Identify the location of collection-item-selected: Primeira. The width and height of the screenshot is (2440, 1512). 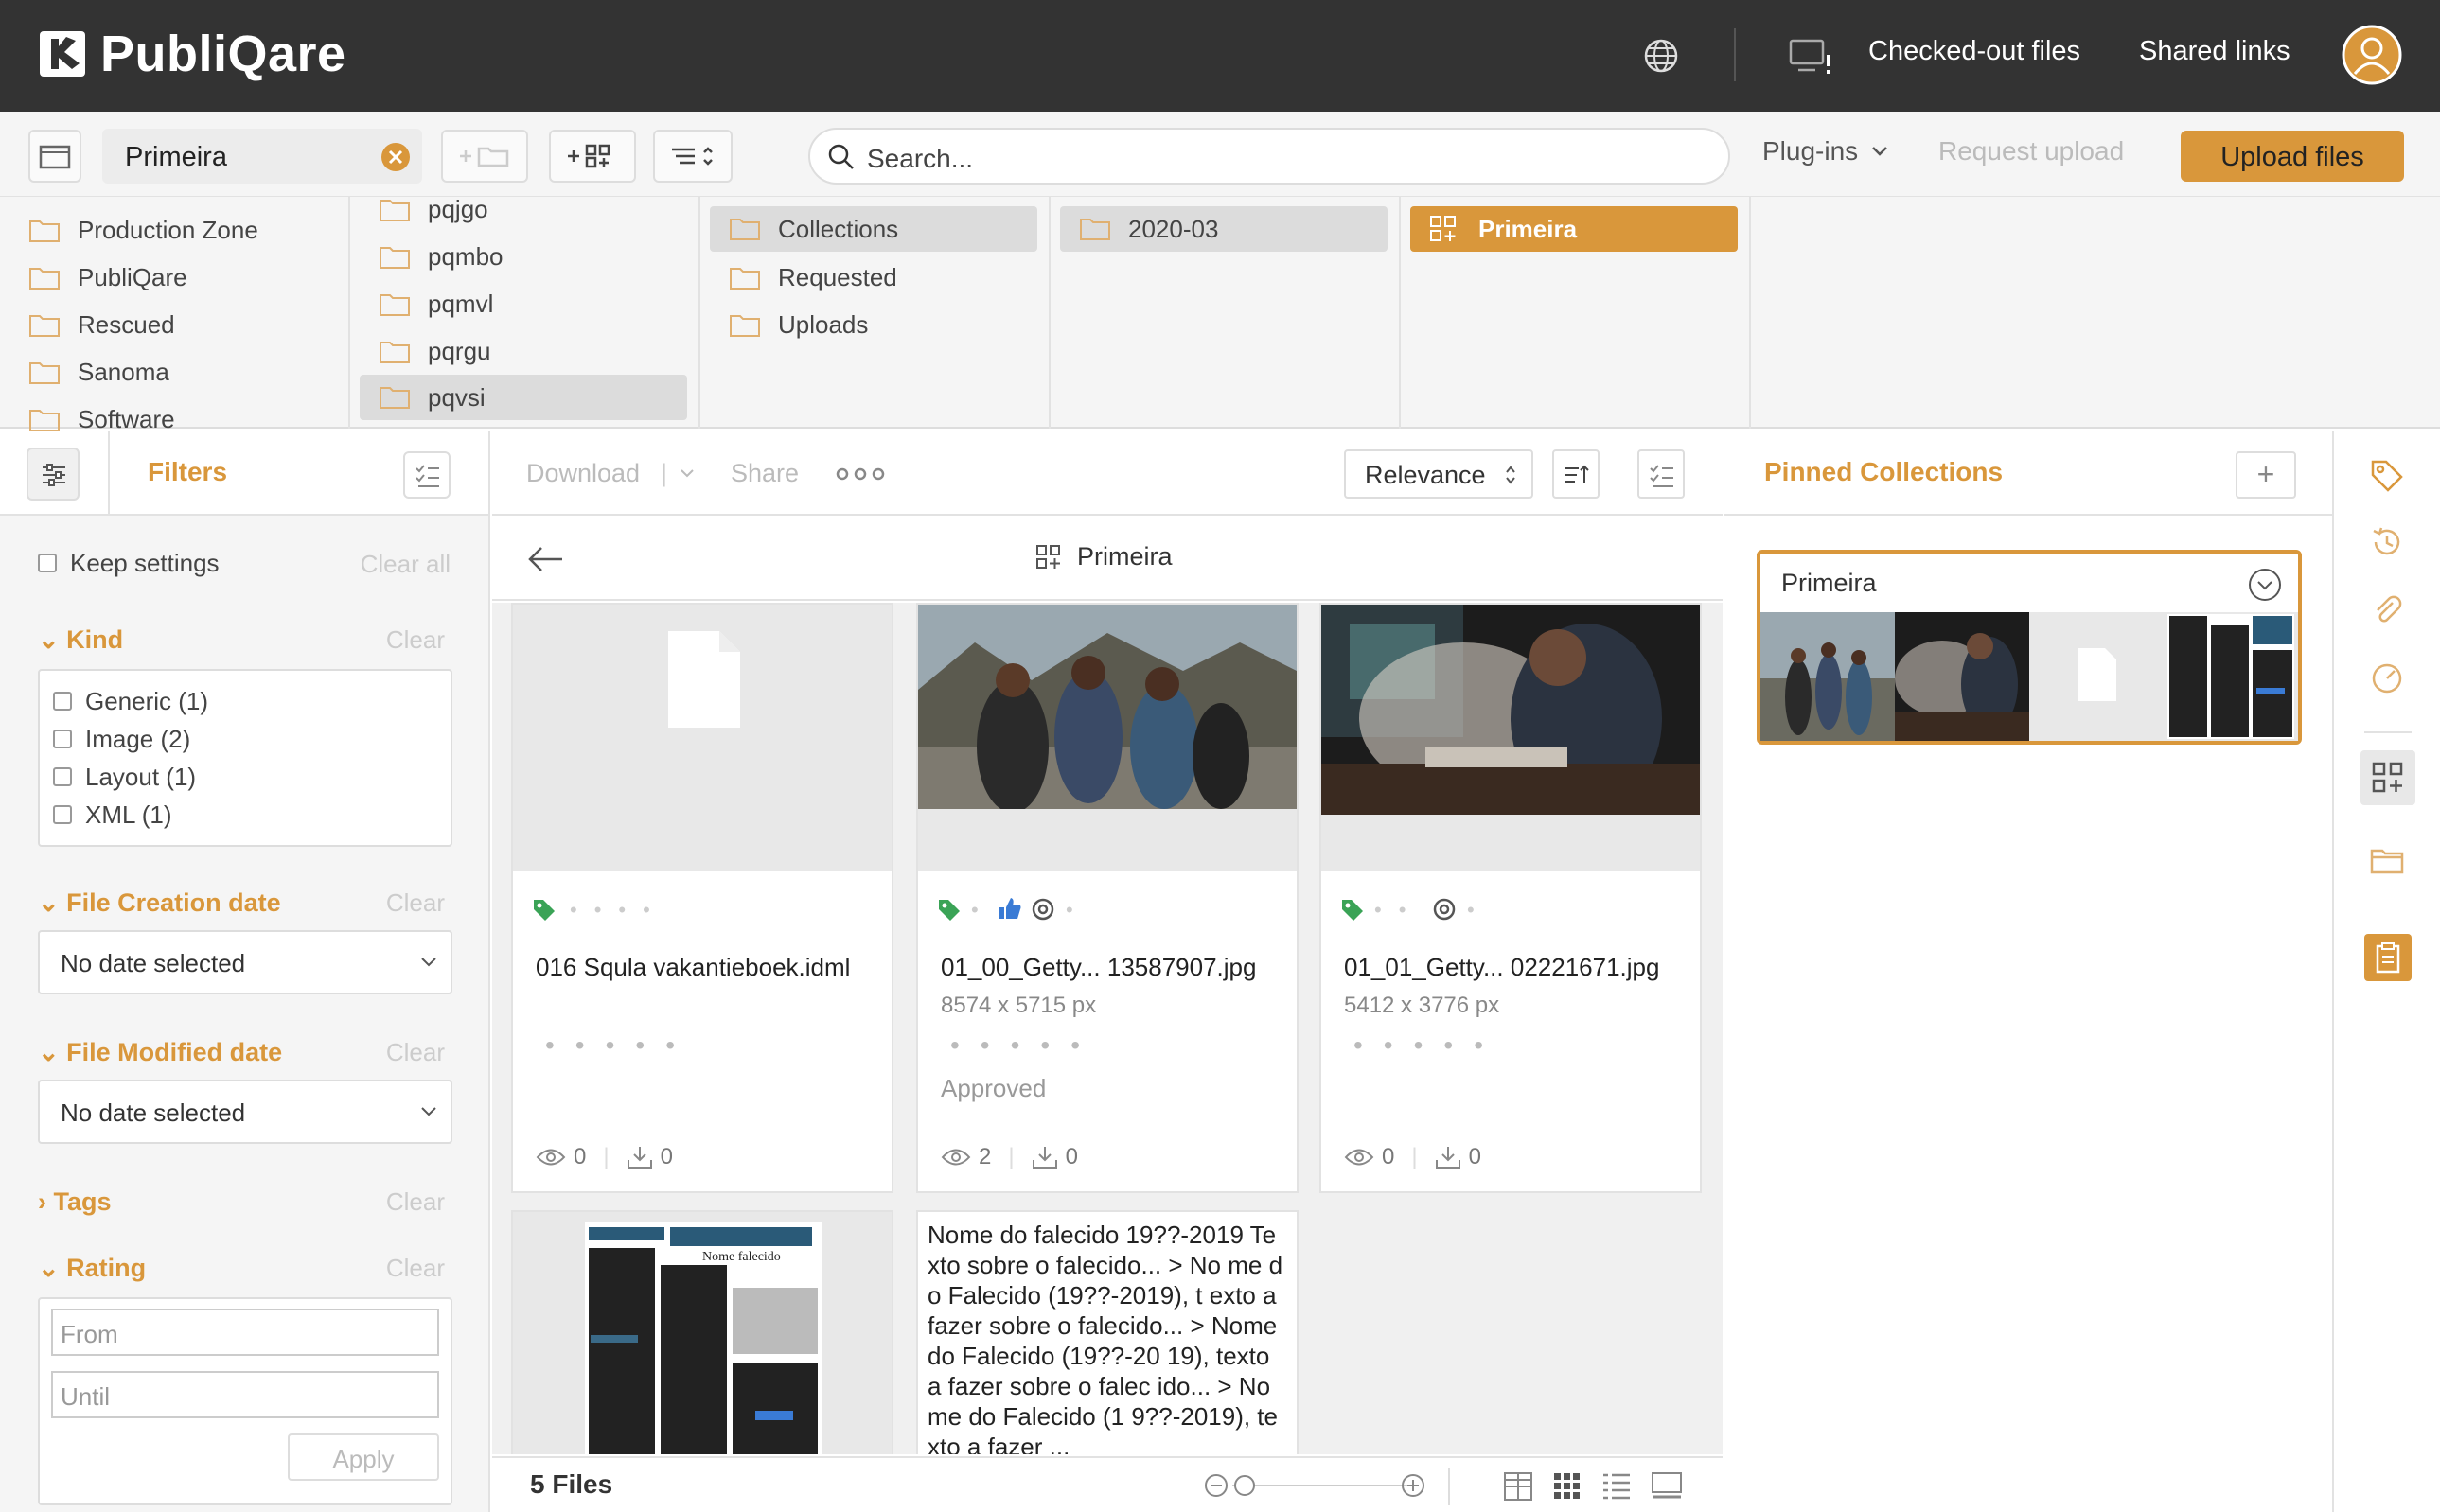
(1574, 229).